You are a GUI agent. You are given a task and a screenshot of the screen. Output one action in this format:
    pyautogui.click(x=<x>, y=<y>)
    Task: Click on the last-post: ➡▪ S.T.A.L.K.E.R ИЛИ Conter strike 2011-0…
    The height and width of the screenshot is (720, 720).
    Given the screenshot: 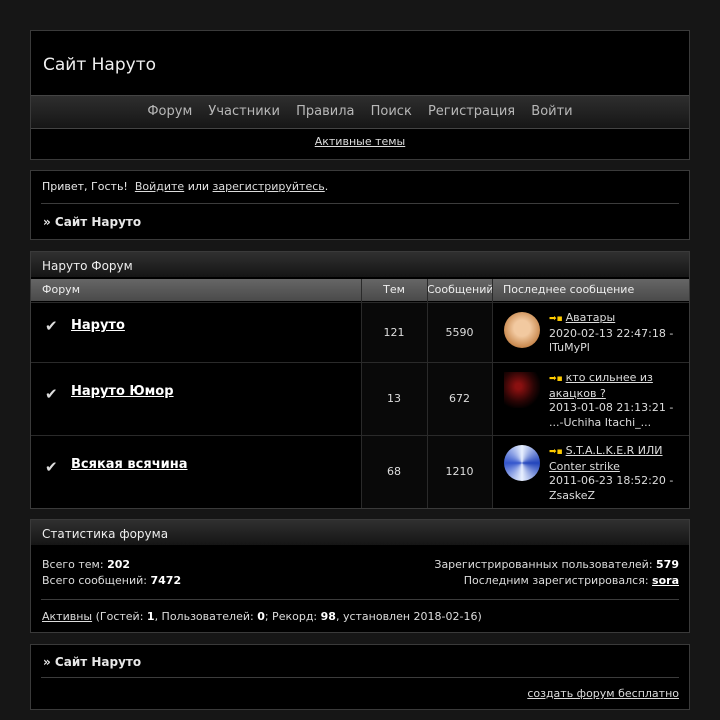 What is the action you would take?
    pyautogui.click(x=614, y=473)
    